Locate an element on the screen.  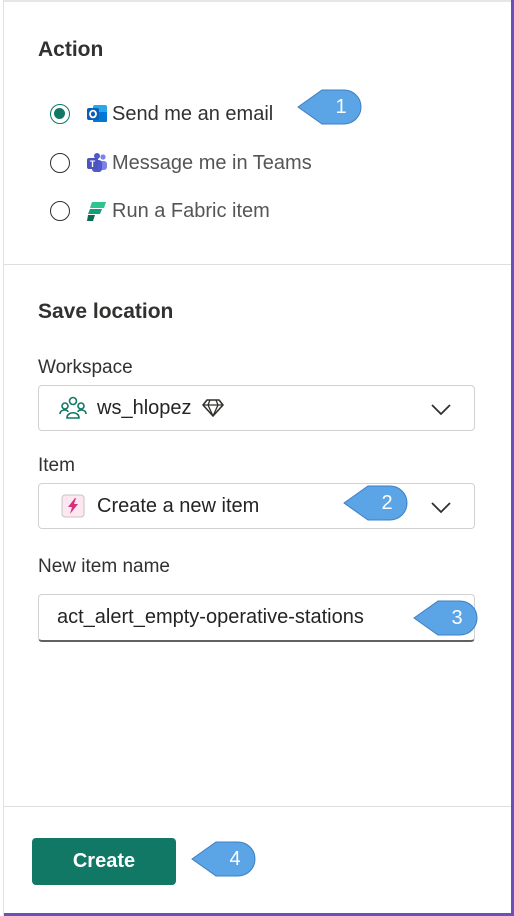
radio-teams is located at coordinates (60, 163).